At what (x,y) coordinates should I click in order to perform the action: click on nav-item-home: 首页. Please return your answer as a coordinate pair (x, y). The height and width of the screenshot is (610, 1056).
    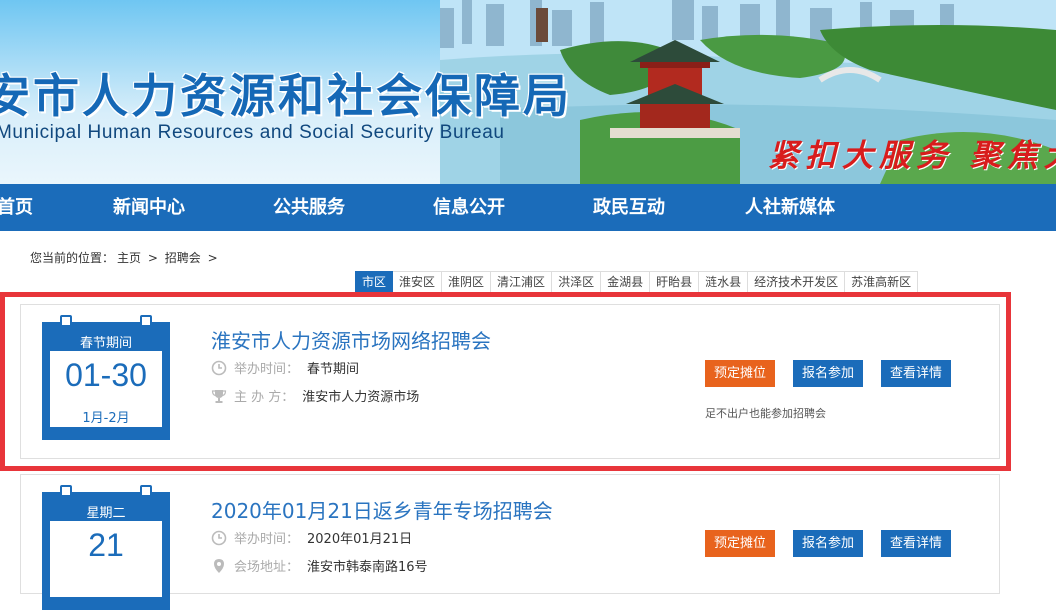
    Looking at the image, I should click on (16, 207).